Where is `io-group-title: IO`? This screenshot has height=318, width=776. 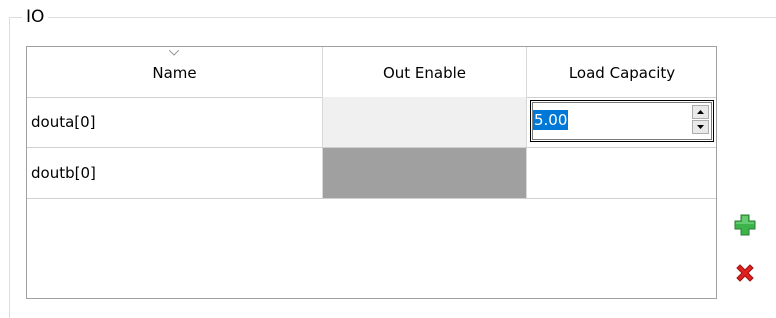 io-group-title: IO is located at coordinates (35, 17).